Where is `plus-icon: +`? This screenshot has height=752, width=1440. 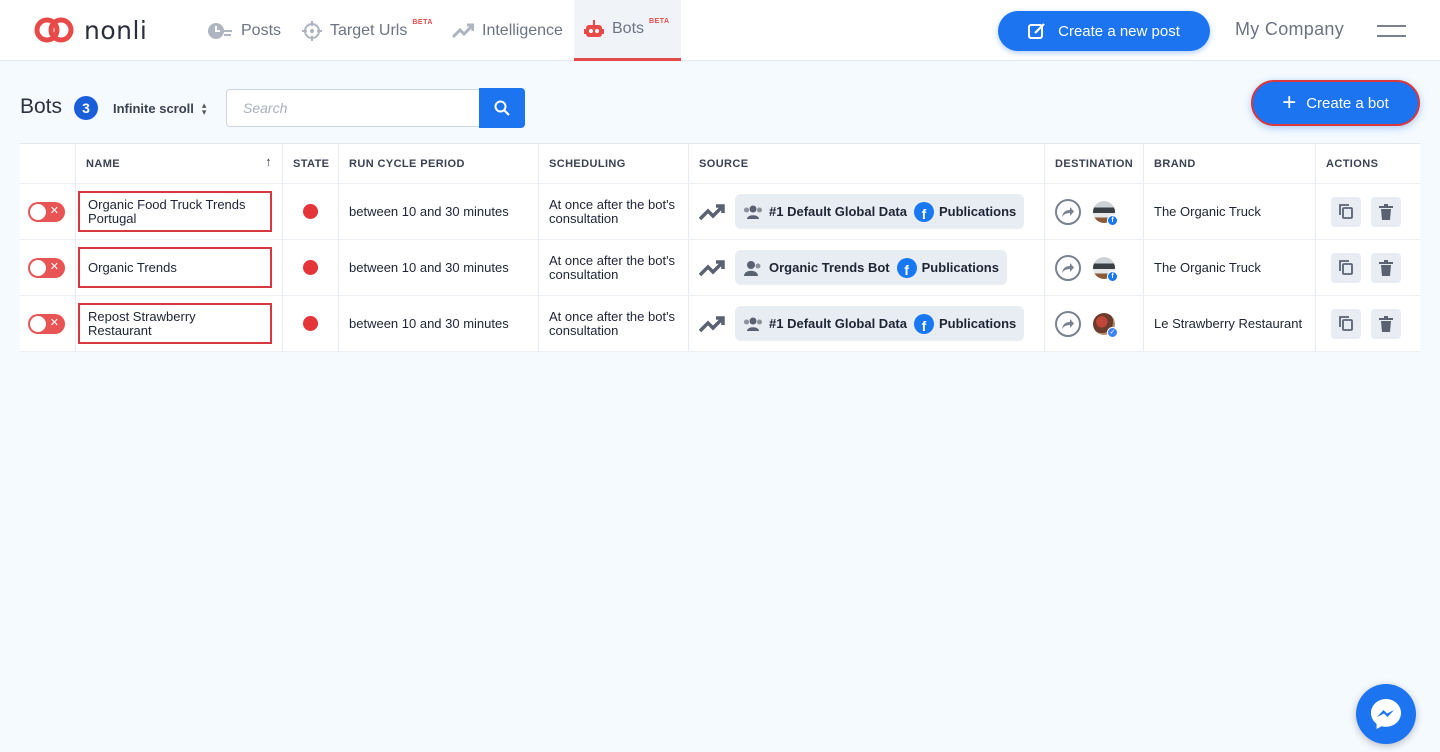
plus-icon: + is located at coordinates (1289, 102).